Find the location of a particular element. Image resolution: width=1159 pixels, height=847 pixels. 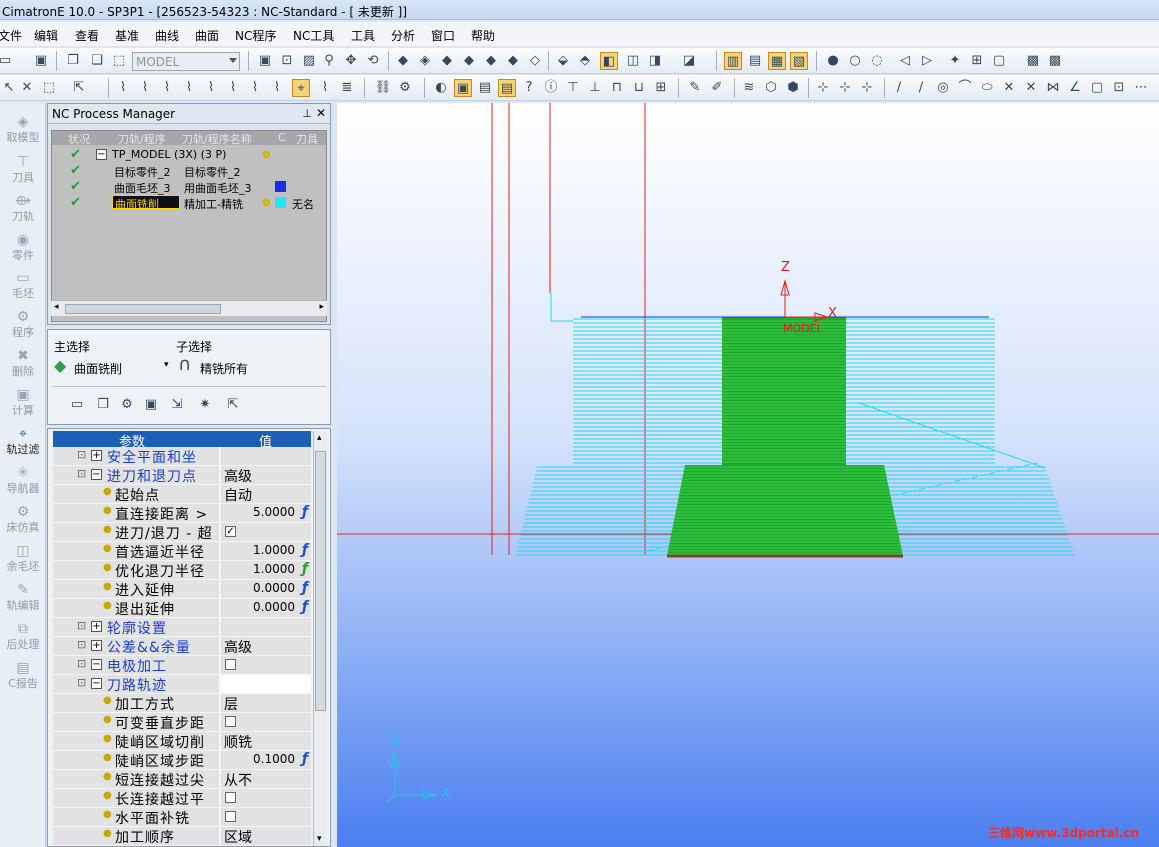

param-row-short-link: ● 短连接越过尖 从不 is located at coordinates (182, 779).